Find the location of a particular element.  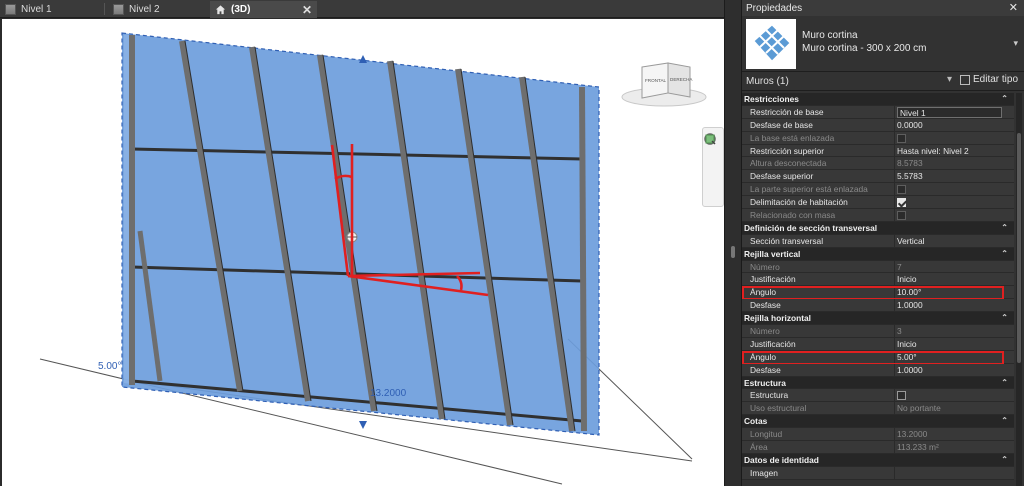

tab-3d: (3D) ✕ is located at coordinates (263, 9).